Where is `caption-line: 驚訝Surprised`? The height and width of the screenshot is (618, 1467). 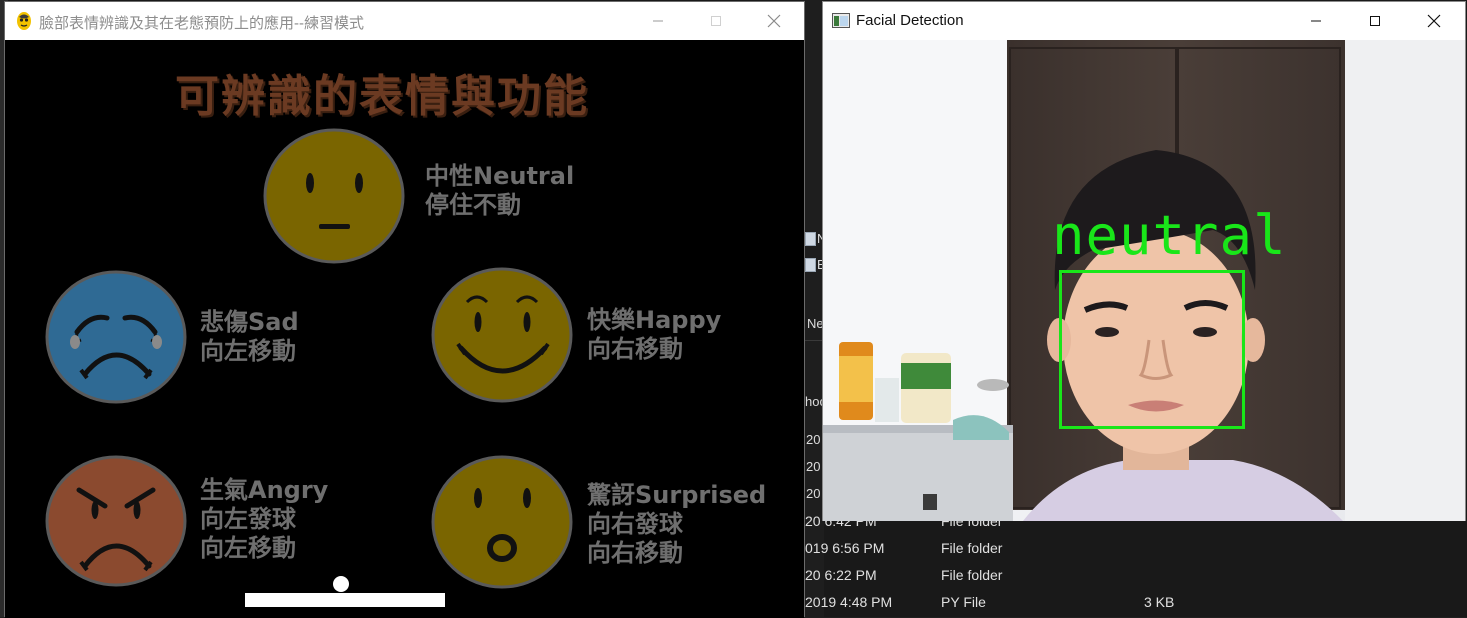 caption-line: 驚訝Surprised is located at coordinates (677, 495).